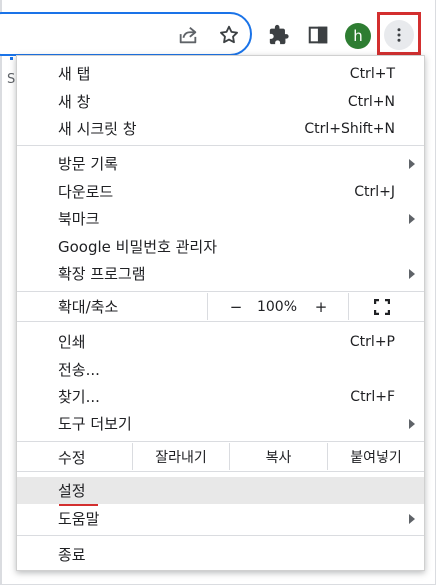  What do you see at coordinates (79, 519) in the screenshot?
I see `menu-item-label: 도움말` at bounding box center [79, 519].